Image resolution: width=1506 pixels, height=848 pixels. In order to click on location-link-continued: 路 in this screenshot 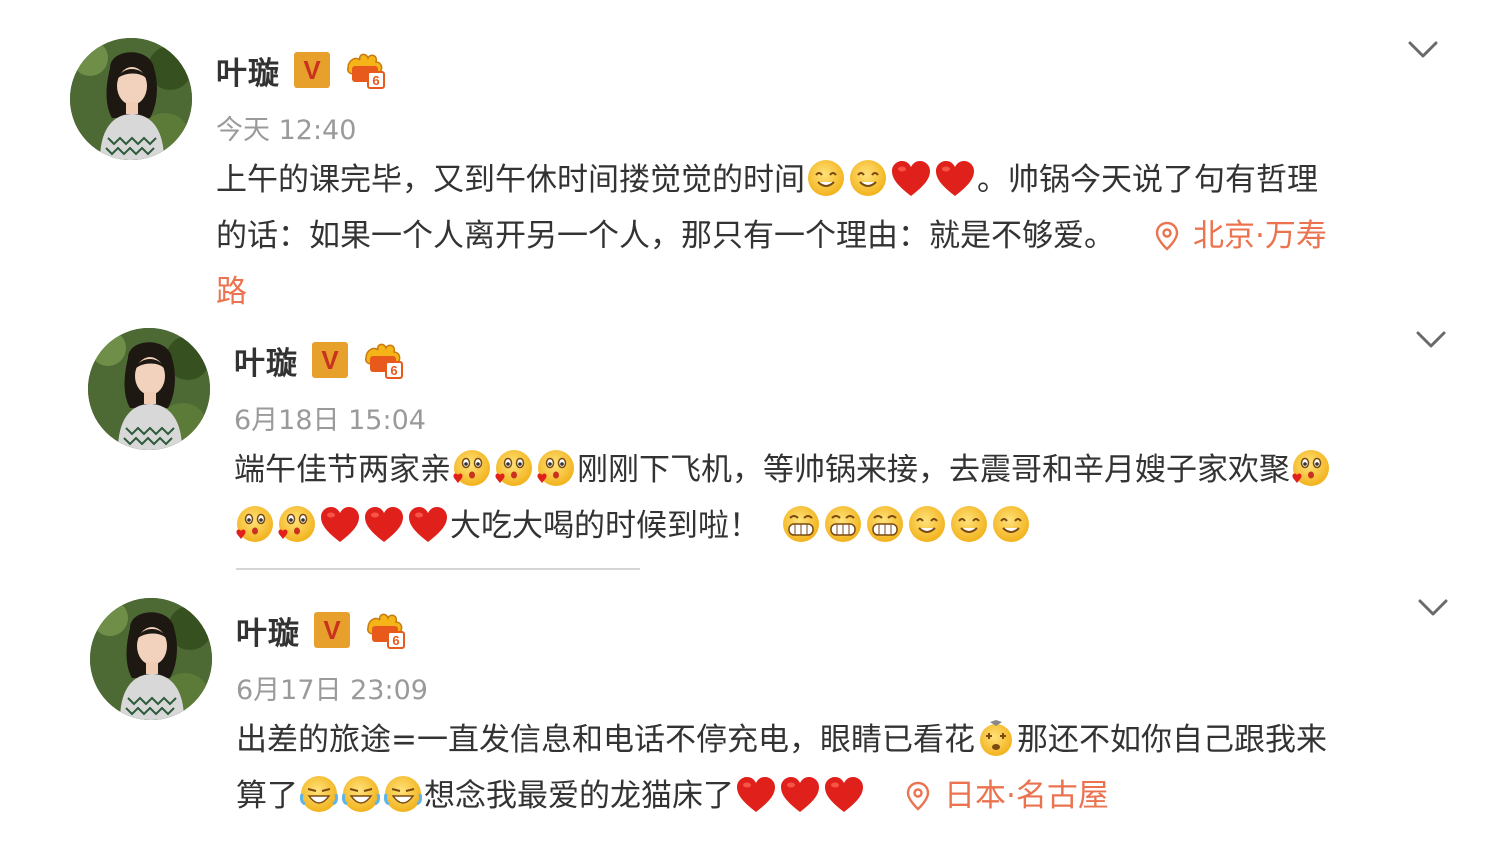, I will do `click(231, 292)`.